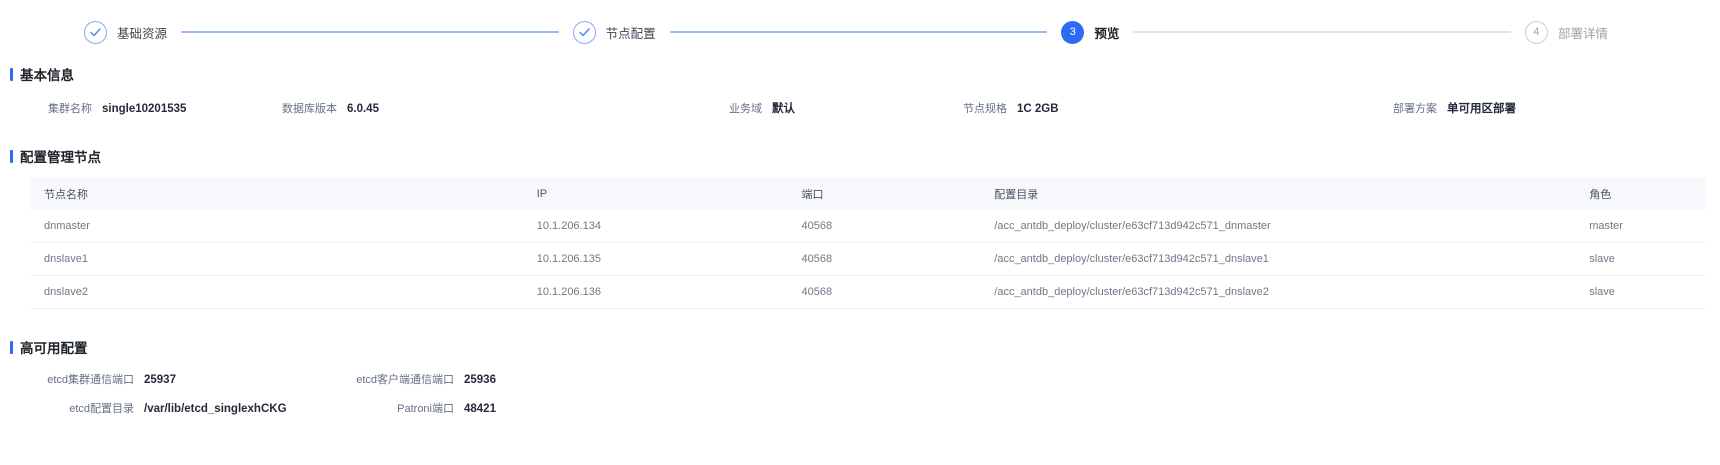 The image size is (1720, 465). What do you see at coordinates (160, 380) in the screenshot?
I see `field-value: 25937` at bounding box center [160, 380].